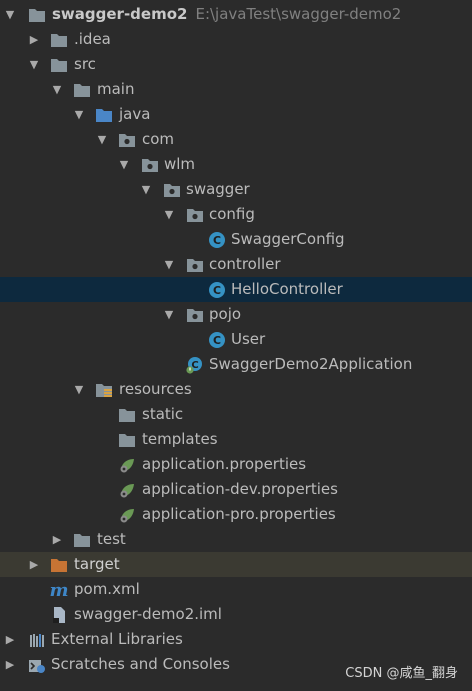  I want to click on tree-item-target: ▶ target, so click(236, 564).